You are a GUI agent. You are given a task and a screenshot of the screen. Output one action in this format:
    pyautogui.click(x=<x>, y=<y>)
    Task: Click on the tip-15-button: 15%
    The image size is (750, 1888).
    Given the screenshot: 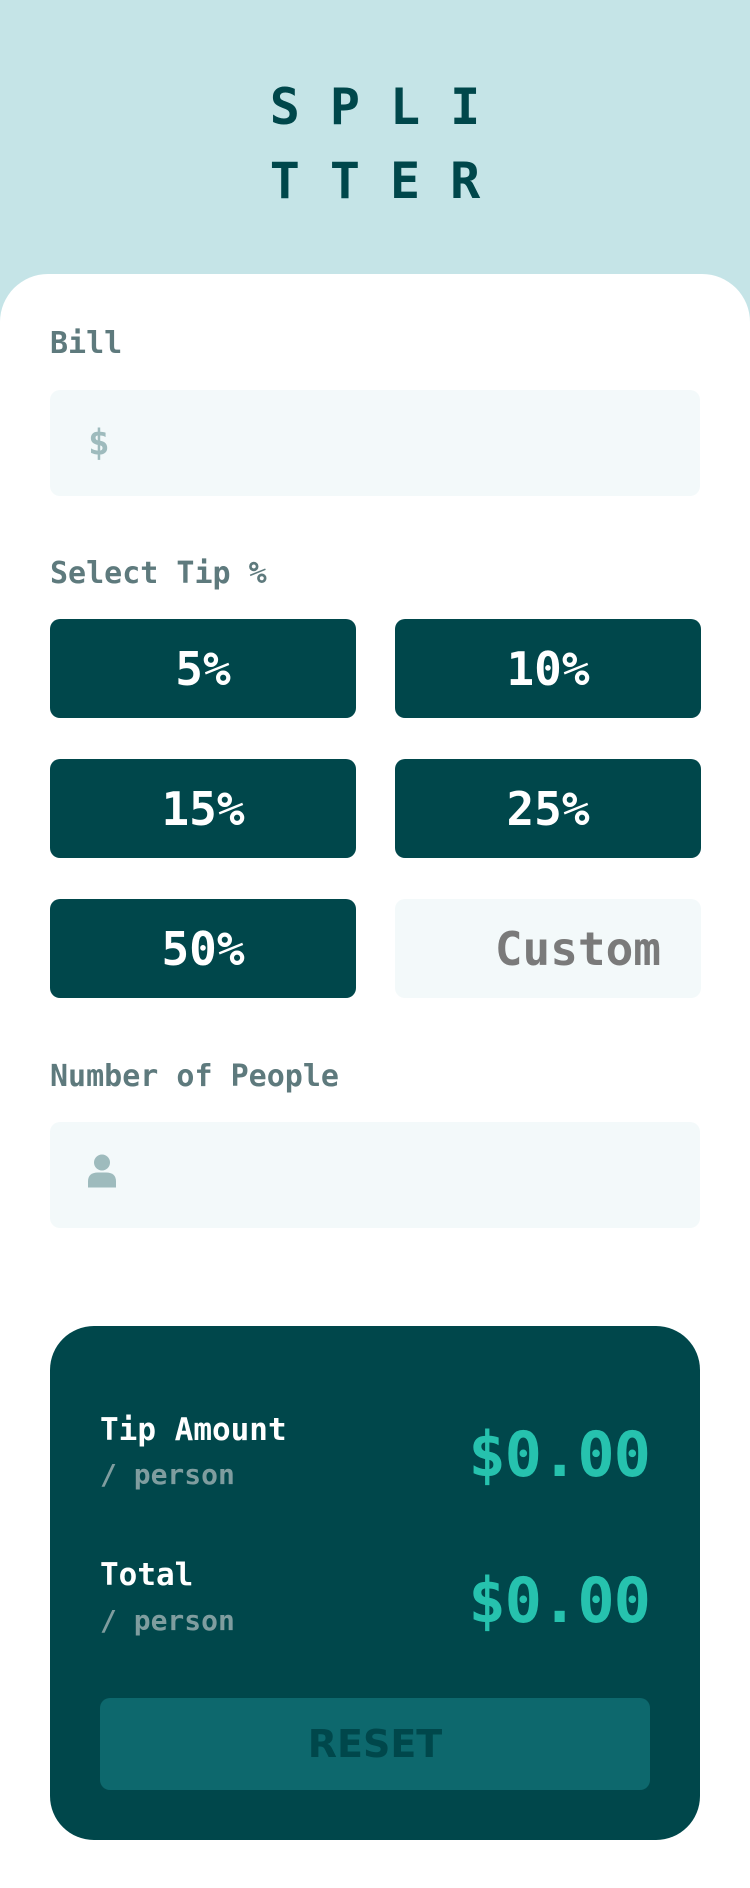 What is the action you would take?
    pyautogui.click(x=203, y=808)
    